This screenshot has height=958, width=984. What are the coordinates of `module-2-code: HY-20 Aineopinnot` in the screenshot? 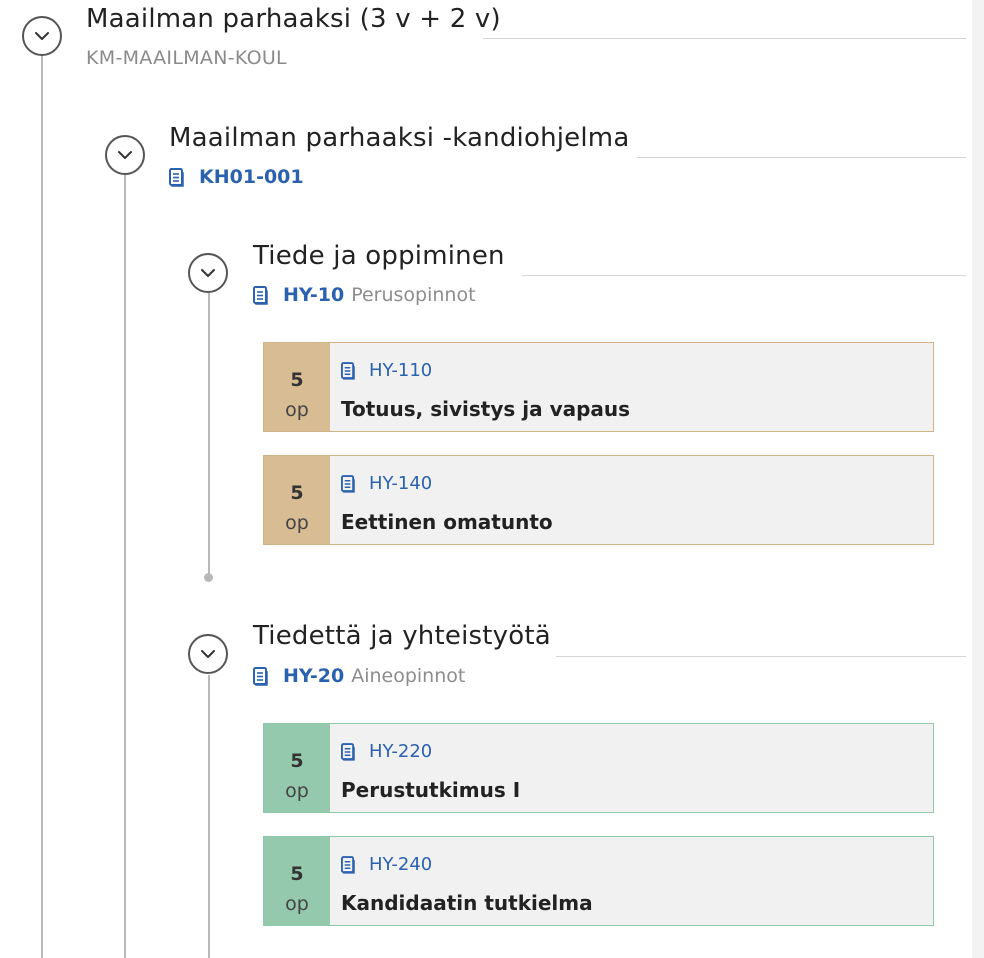 It's located at (359, 676).